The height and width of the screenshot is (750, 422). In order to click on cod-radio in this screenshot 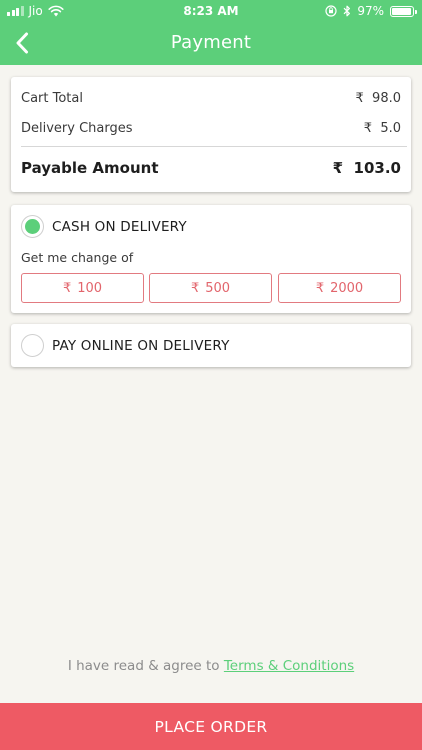, I will do `click(32, 226)`.